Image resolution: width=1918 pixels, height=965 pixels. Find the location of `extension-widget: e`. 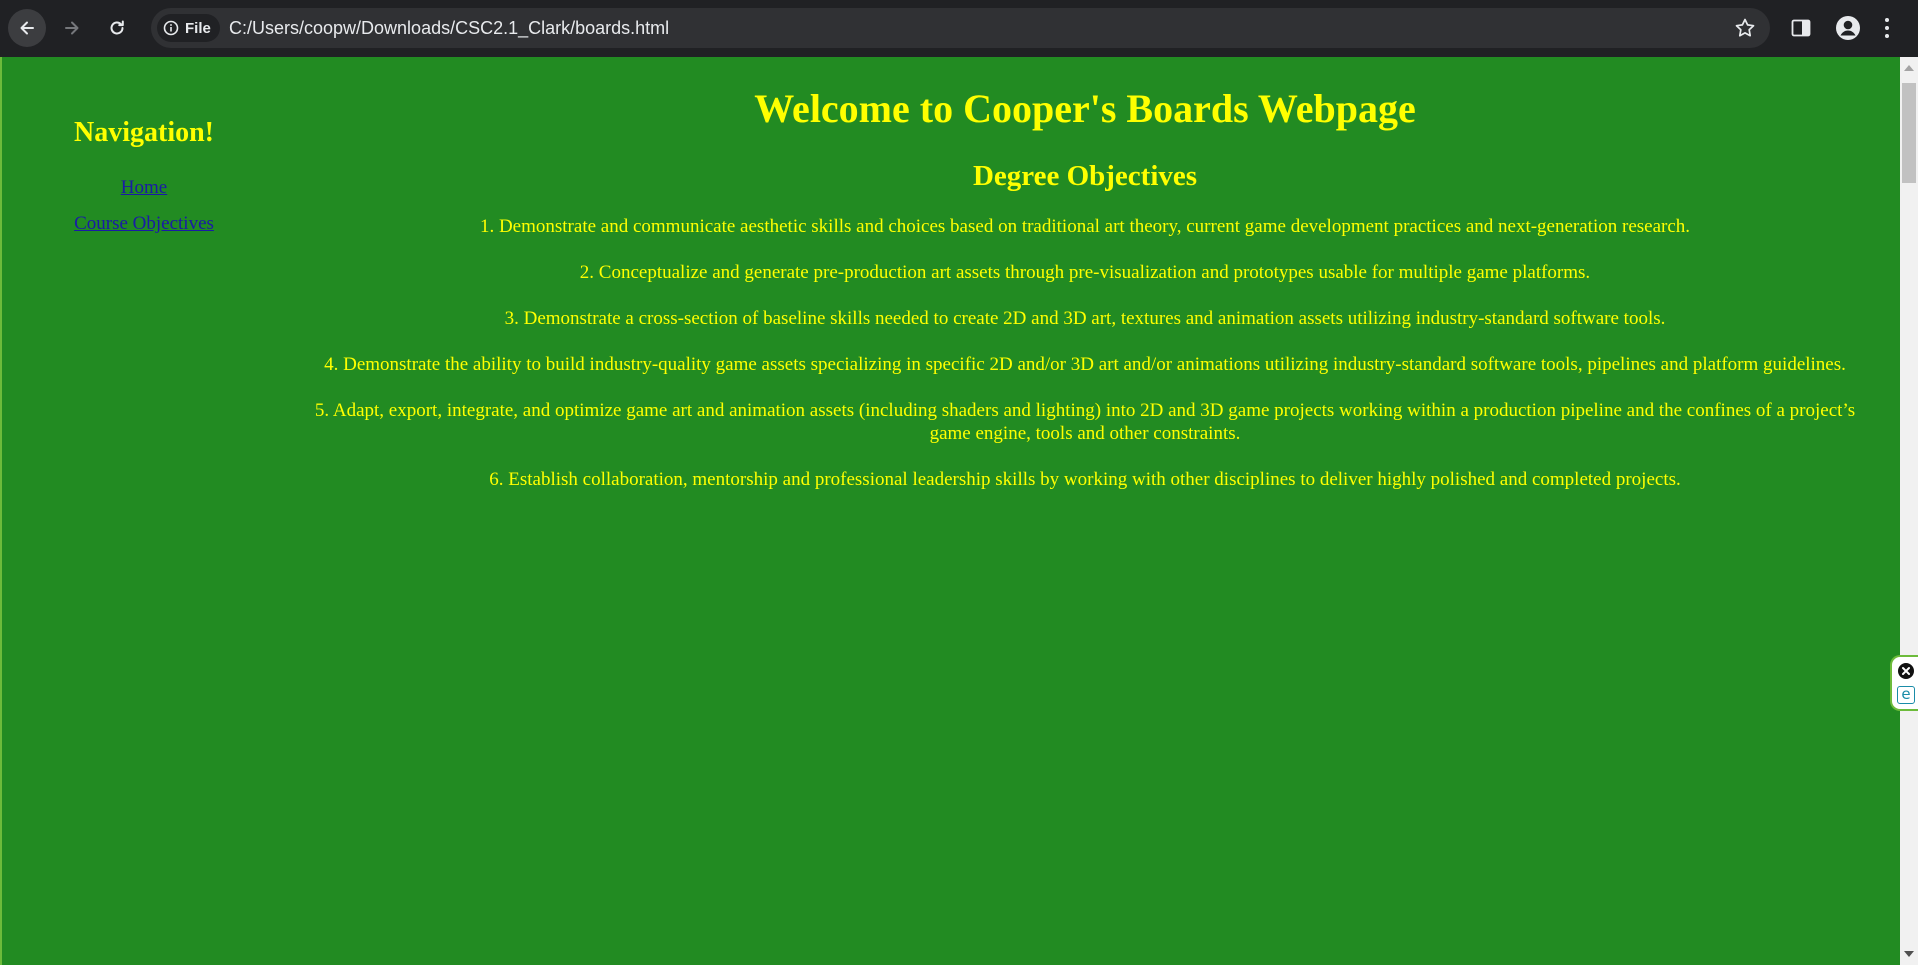

extension-widget: e is located at coordinates (1904, 683).